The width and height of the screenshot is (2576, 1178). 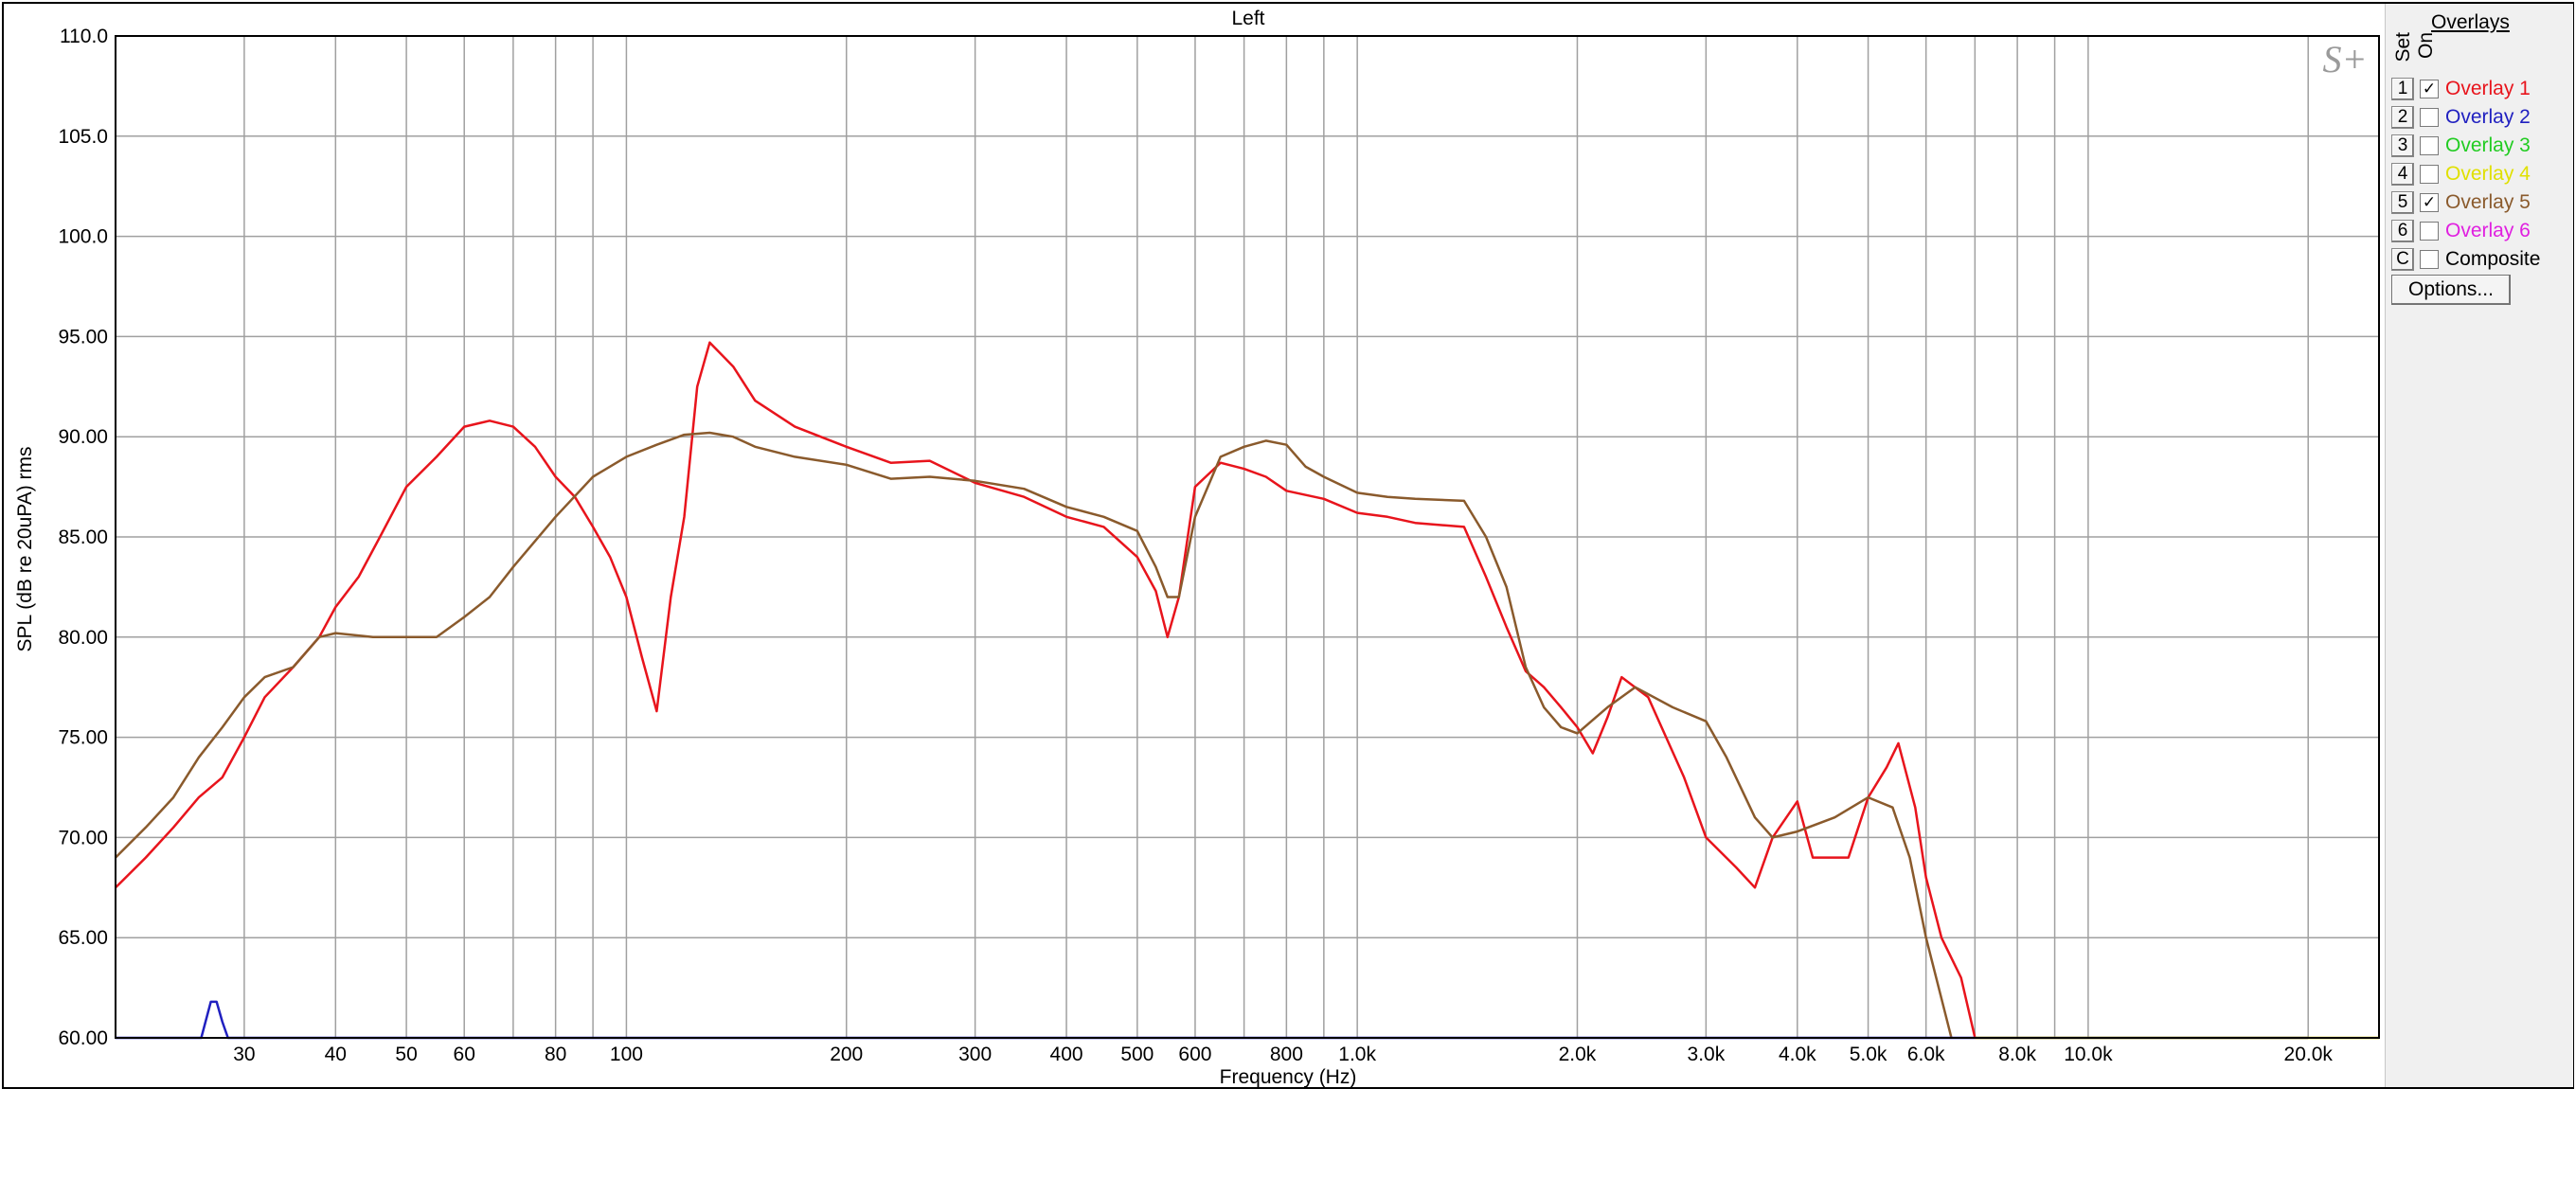 What do you see at coordinates (83, 1038) in the screenshot?
I see `y-tick-label: 60.00` at bounding box center [83, 1038].